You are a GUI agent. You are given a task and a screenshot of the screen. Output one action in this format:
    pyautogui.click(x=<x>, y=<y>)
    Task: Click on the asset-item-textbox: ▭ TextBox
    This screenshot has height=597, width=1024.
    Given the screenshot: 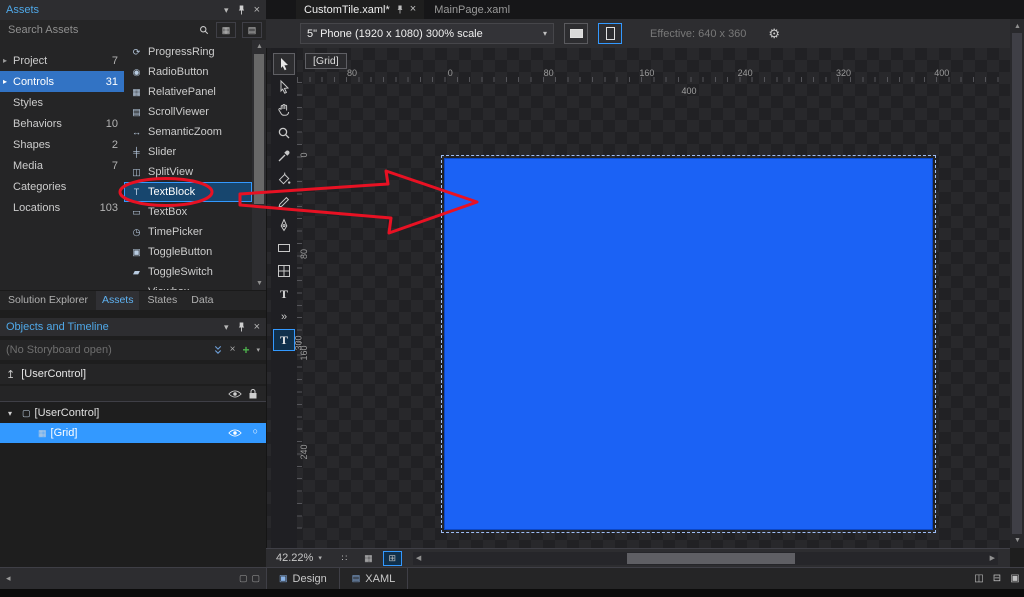 What is the action you would take?
    pyautogui.click(x=188, y=212)
    